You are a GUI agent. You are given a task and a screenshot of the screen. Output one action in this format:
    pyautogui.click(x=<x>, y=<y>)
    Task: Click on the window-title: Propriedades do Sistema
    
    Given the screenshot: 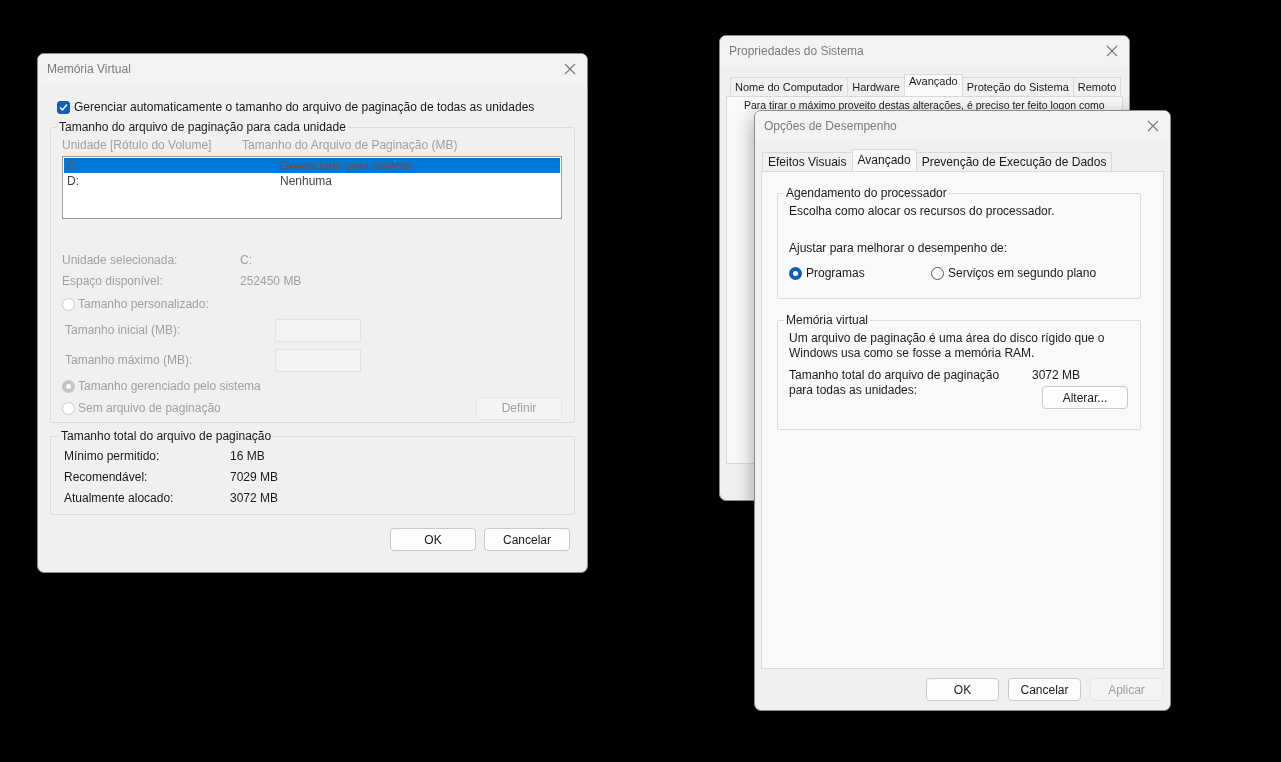 What is the action you would take?
    pyautogui.click(x=796, y=51)
    